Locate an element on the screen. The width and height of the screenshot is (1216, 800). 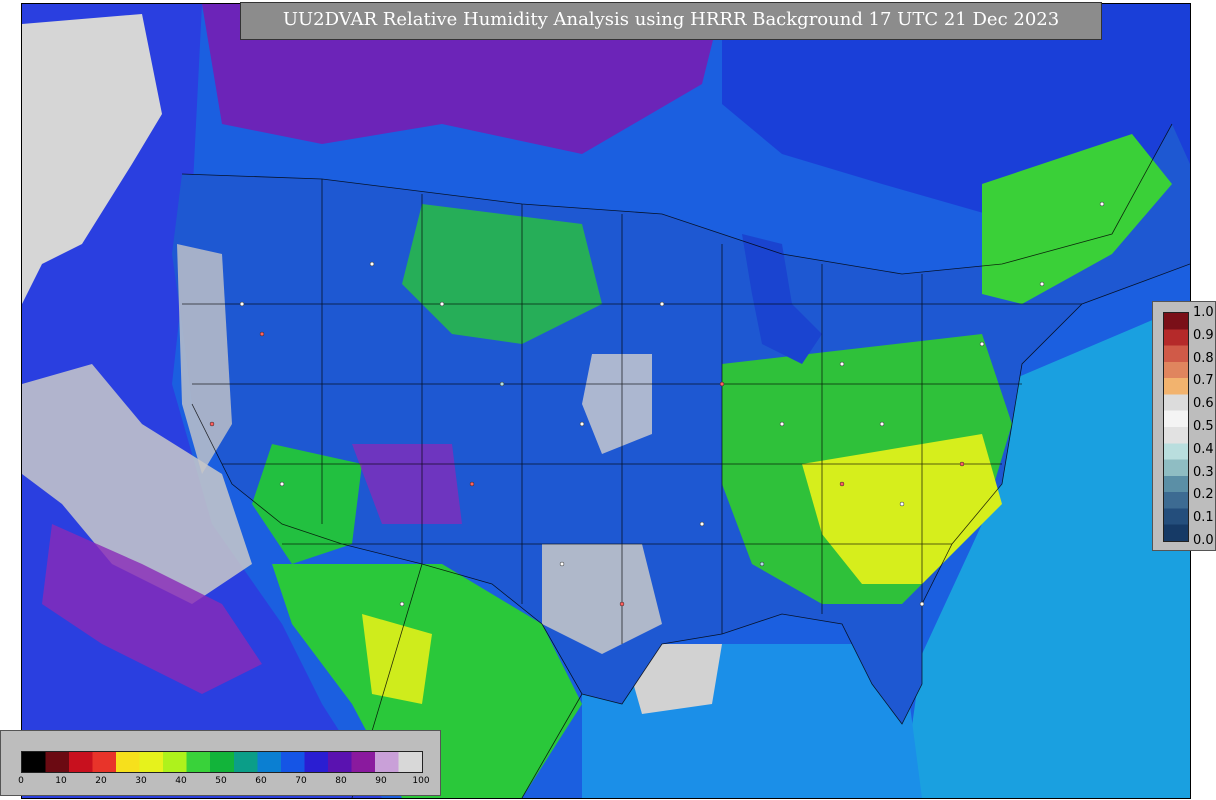
horizontal-colorbar-tick: 10 is located at coordinates (61, 781).